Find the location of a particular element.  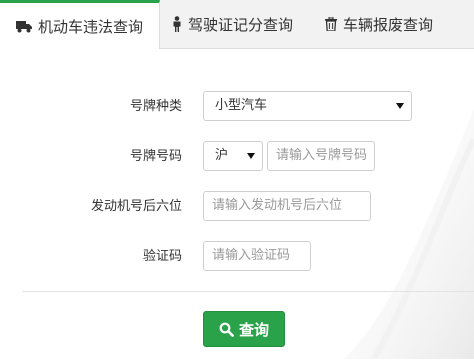

tab-license-points: 驾驶证记分查询 is located at coordinates (232, 24).